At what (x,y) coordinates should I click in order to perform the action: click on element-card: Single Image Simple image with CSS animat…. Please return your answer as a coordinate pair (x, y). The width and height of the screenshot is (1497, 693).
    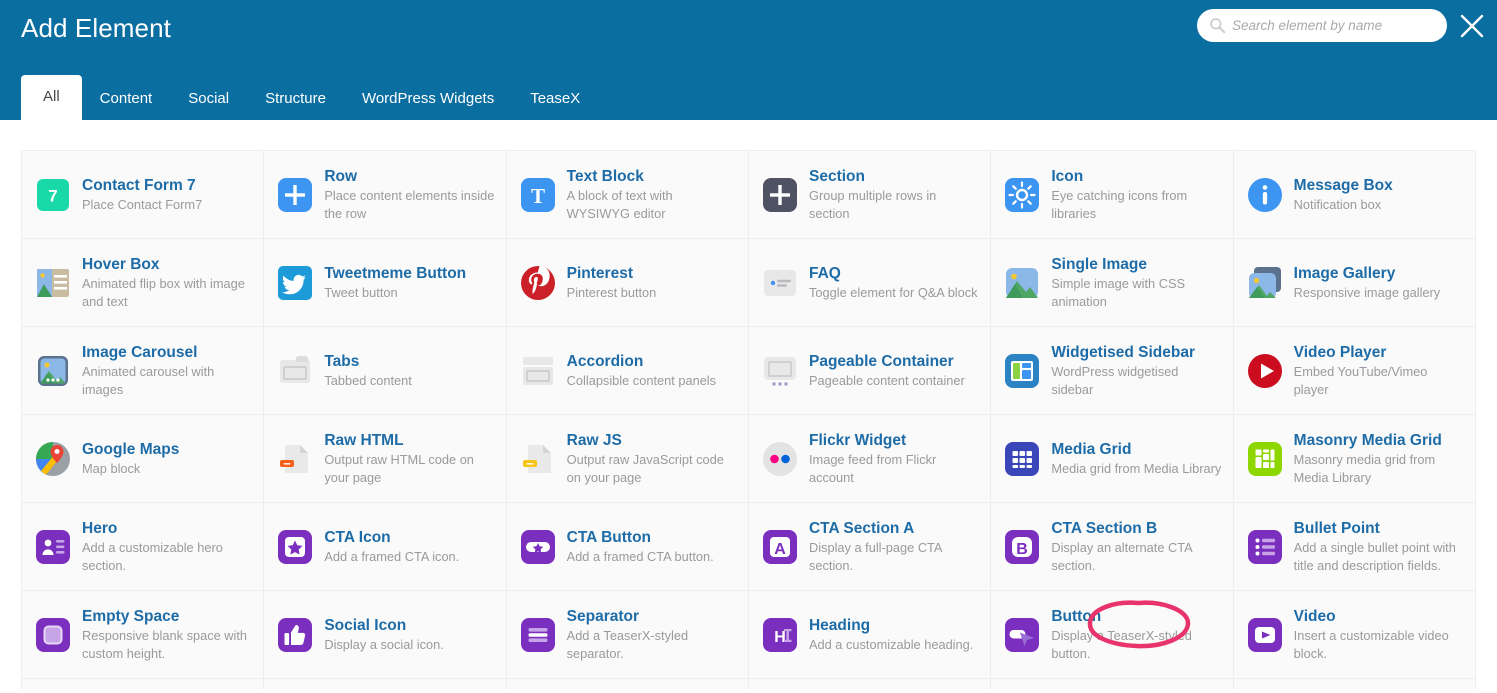
    Looking at the image, I should click on (1112, 283).